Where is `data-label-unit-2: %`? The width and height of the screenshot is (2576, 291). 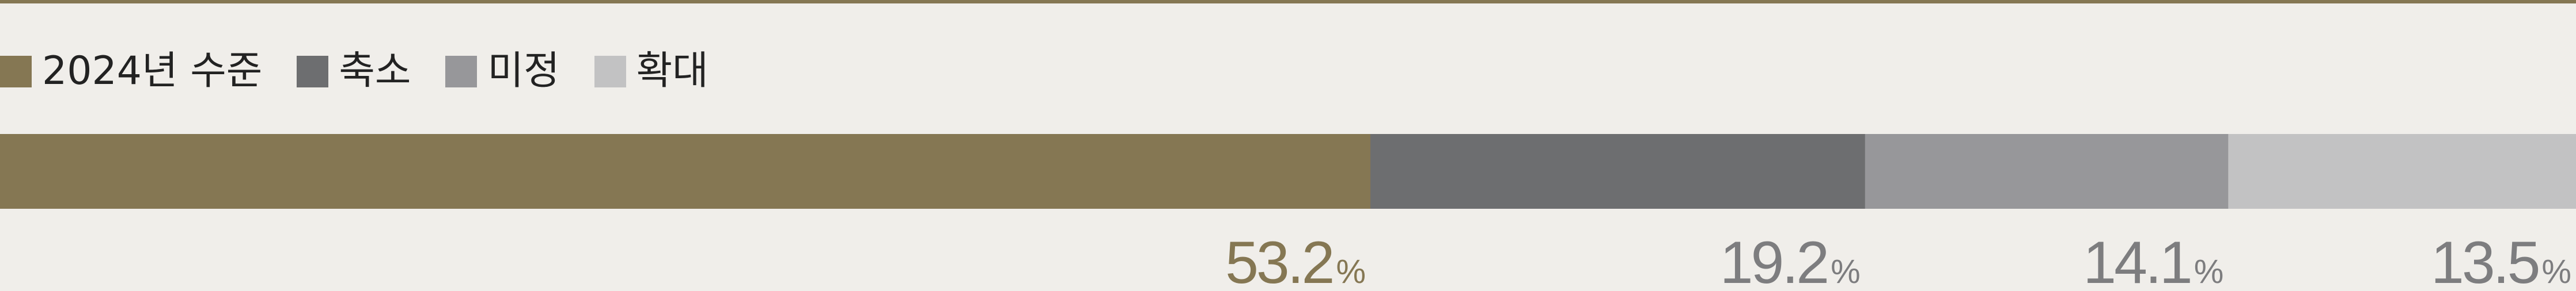
data-label-unit-2: % is located at coordinates (2209, 271).